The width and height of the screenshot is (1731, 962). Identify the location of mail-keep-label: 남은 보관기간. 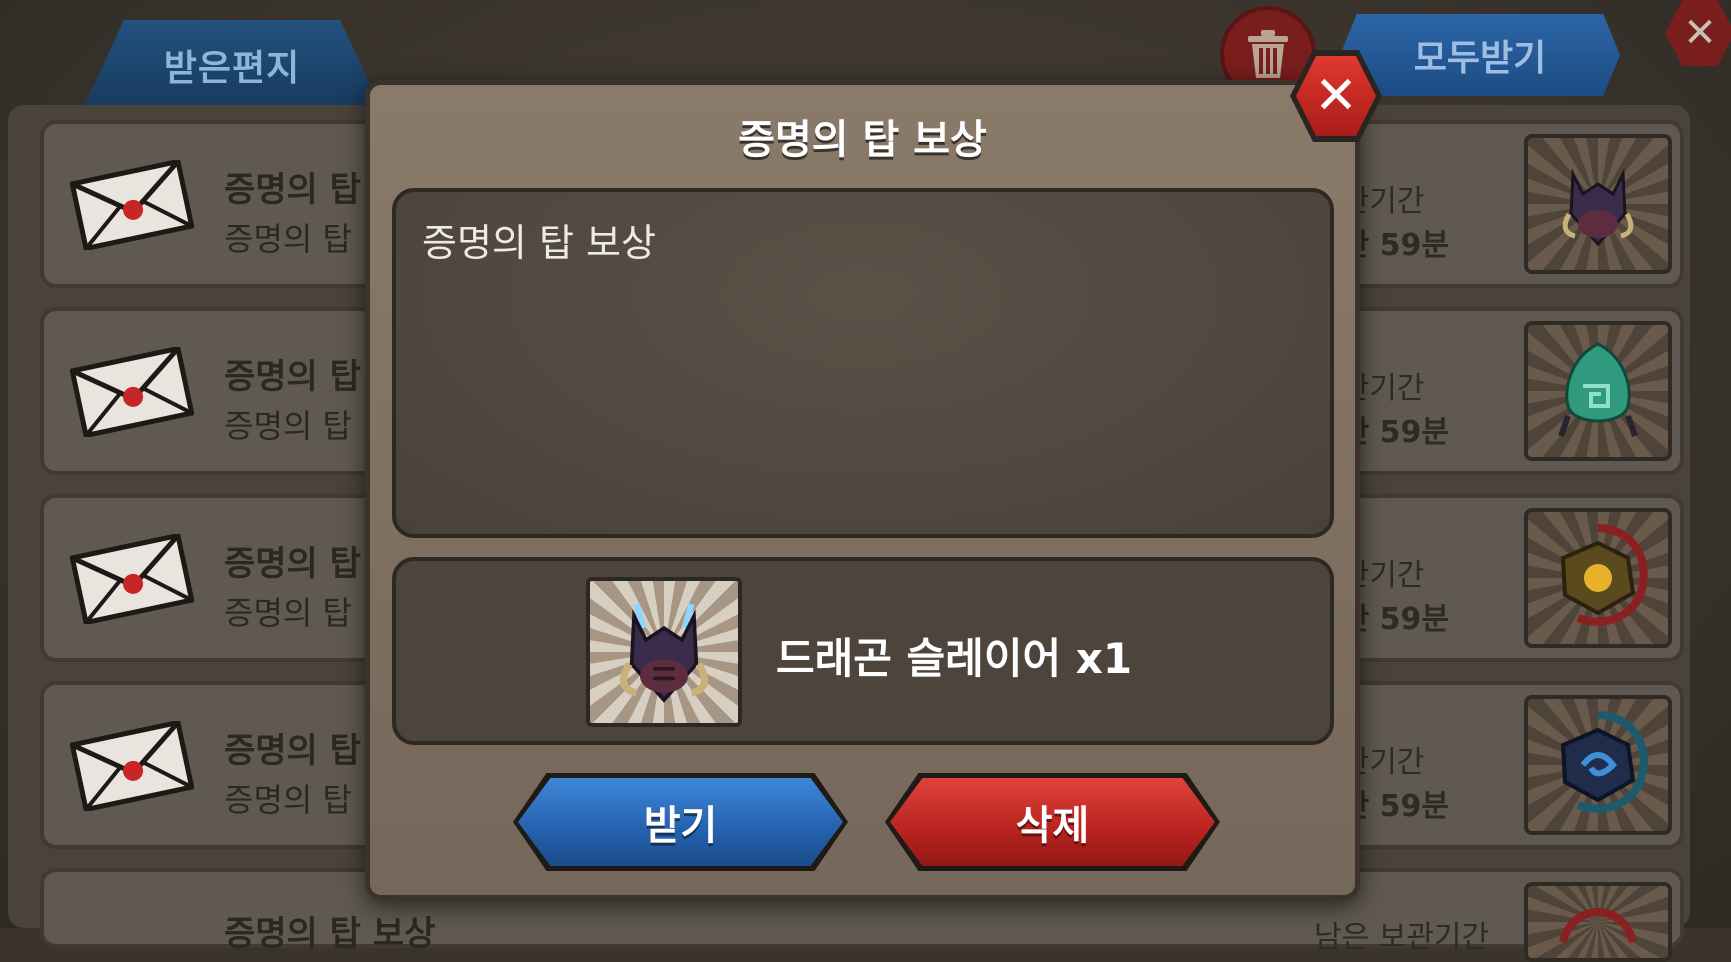
(1402, 937).